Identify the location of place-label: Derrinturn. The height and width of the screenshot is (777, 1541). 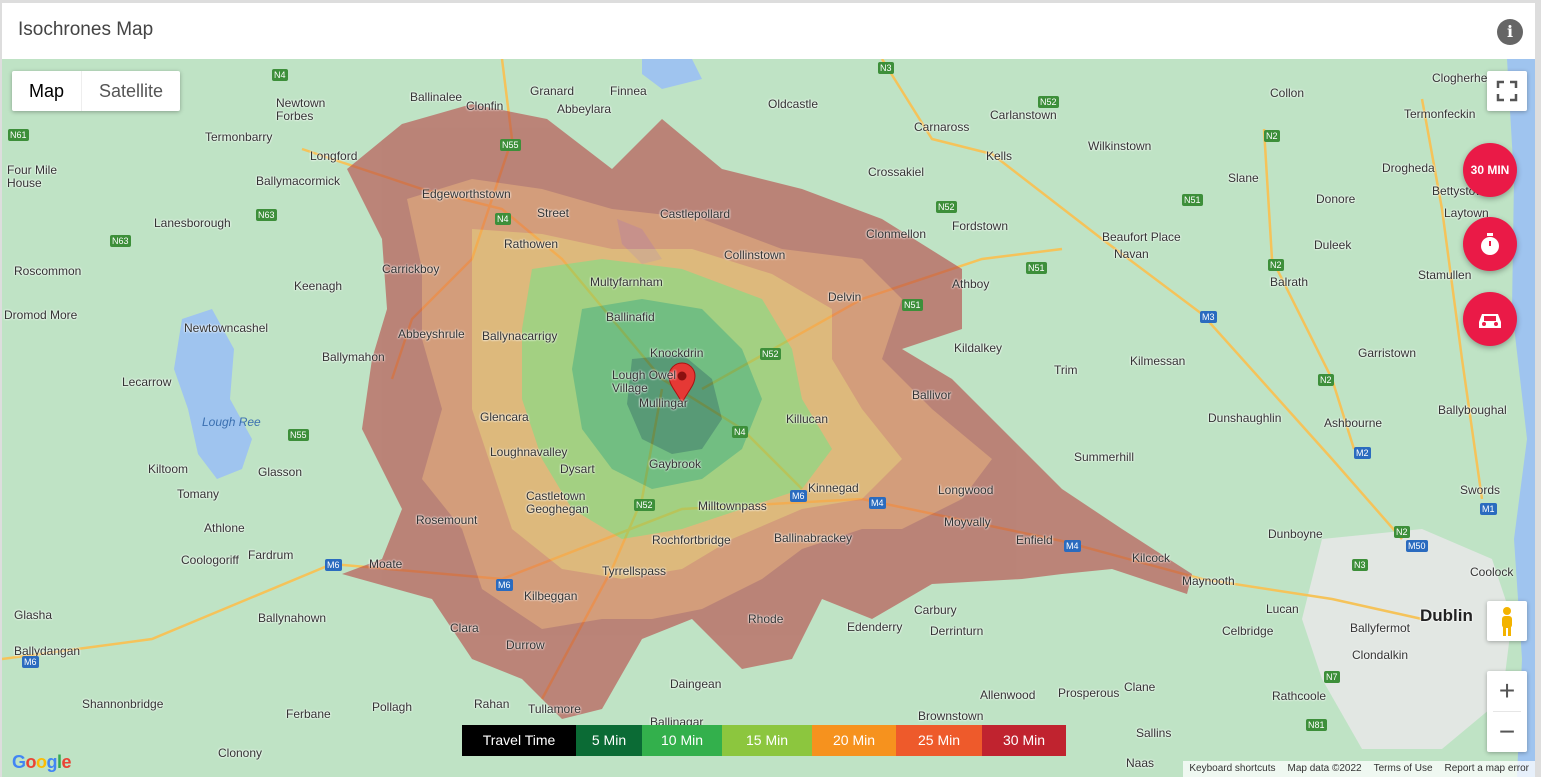
(957, 631).